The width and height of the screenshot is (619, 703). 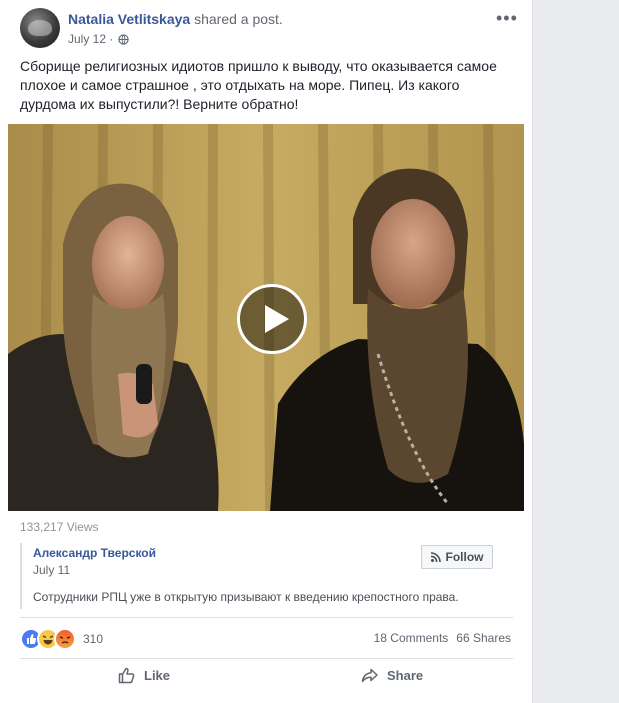 What do you see at coordinates (94, 553) in the screenshot?
I see `shared-author-link: Александр Тверской` at bounding box center [94, 553].